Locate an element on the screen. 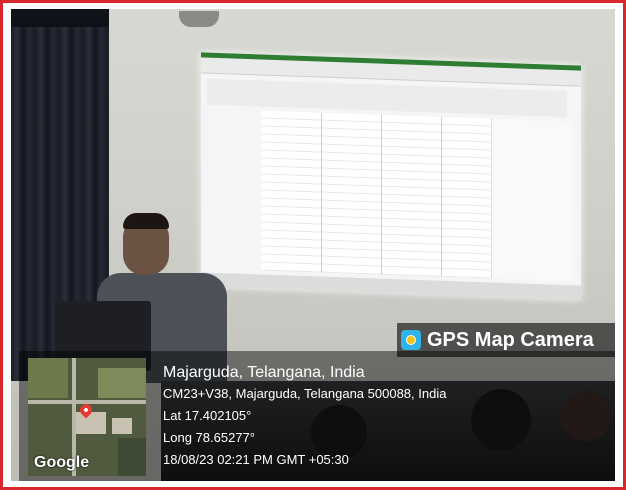  google-logo: Google is located at coordinates (62, 462).